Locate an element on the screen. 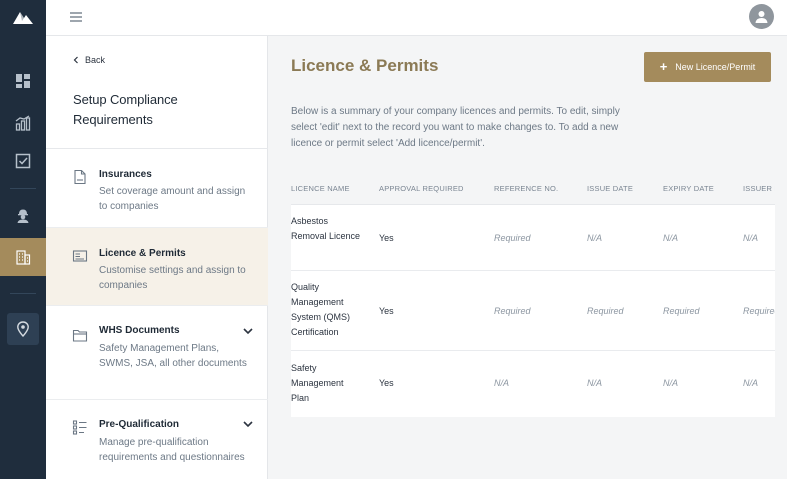 Image resolution: width=787 pixels, height=479 pixels. nav-dashboard is located at coordinates (23, 81).